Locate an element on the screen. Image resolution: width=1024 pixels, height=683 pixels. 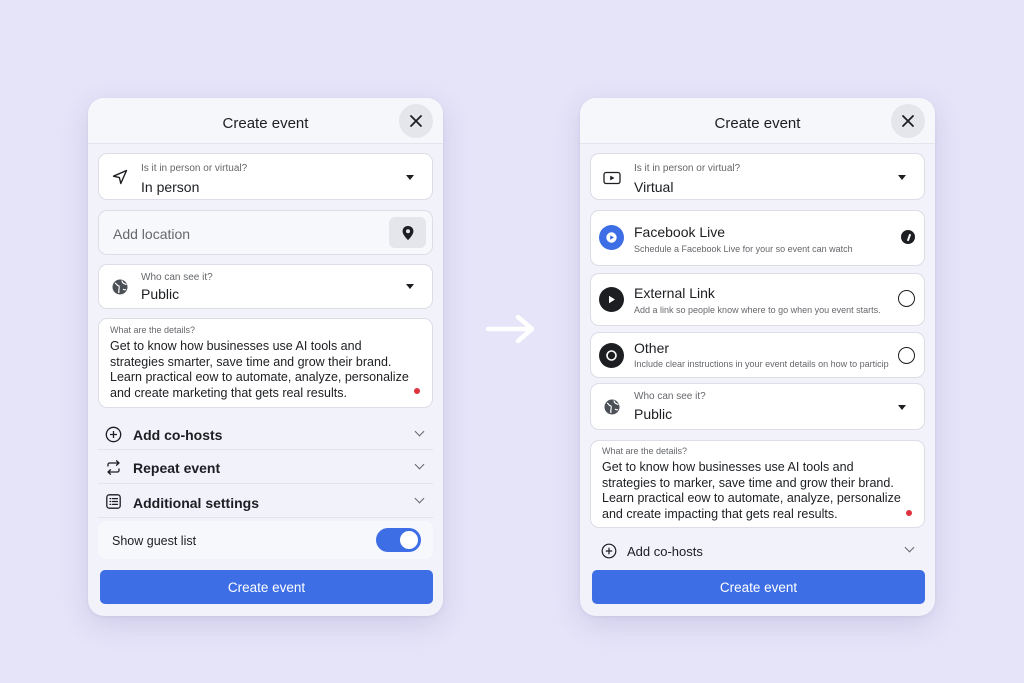
circle-icon is located at coordinates (611, 355).